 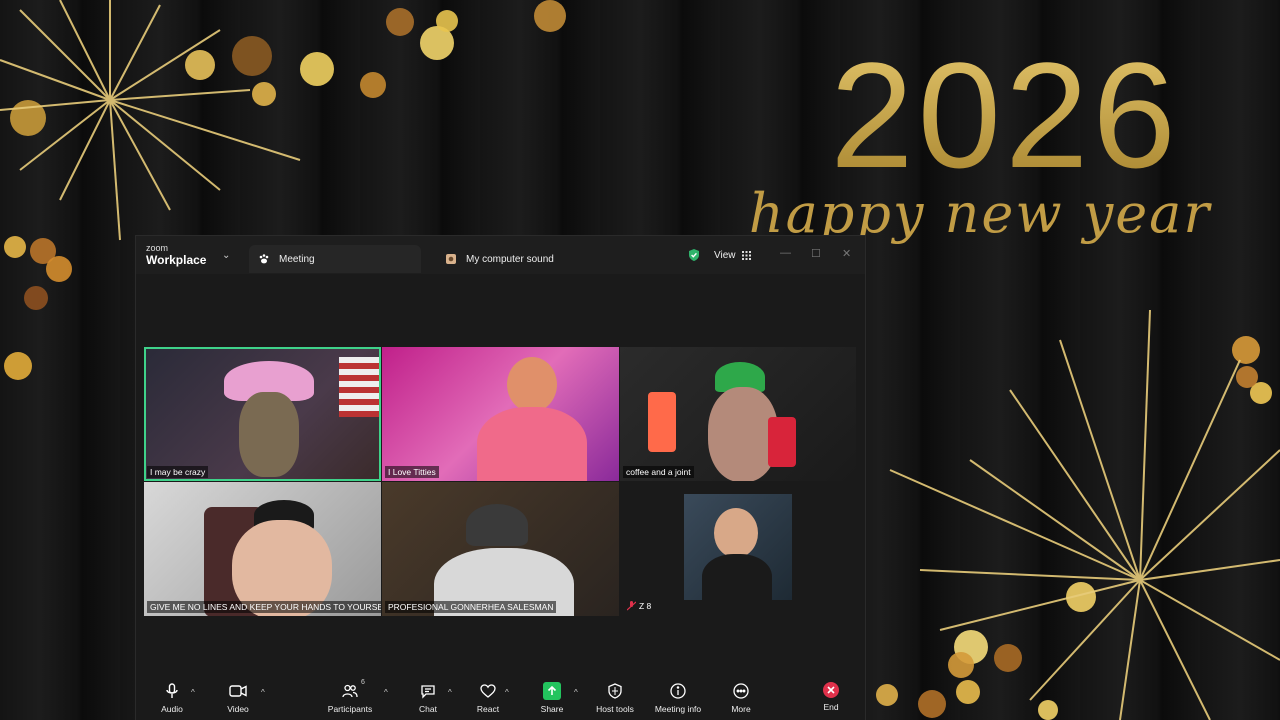 I want to click on audio-options-chevron-icon: ^, so click(x=193, y=692).